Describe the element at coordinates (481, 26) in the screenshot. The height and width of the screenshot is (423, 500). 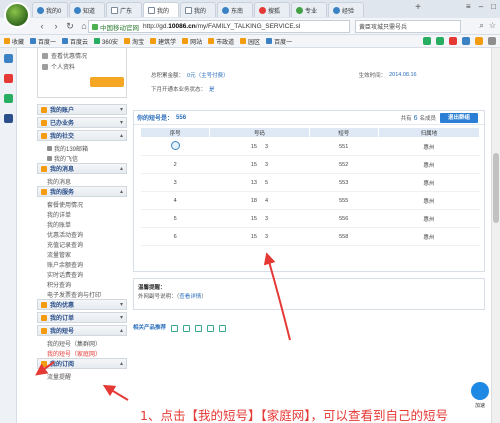
I see `search-icon: ⌕` at that location.